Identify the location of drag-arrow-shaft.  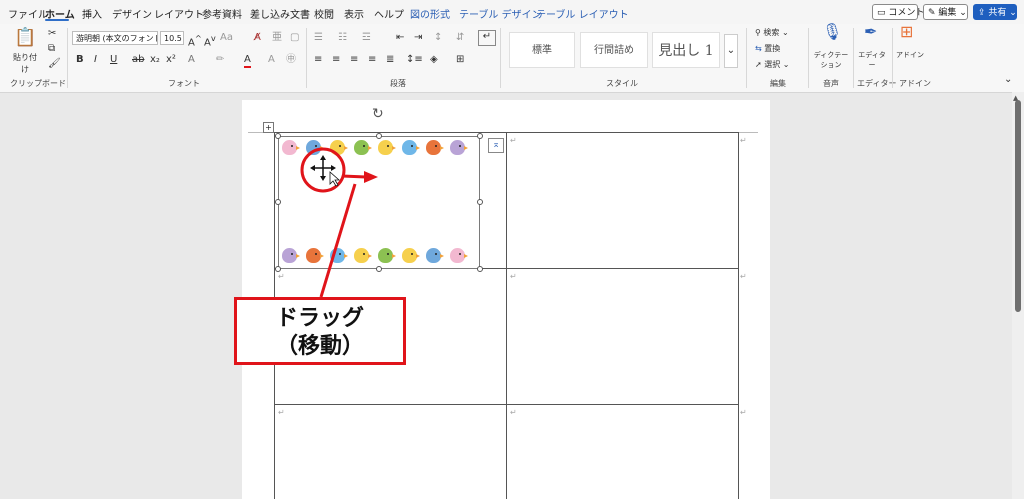
(354, 176).